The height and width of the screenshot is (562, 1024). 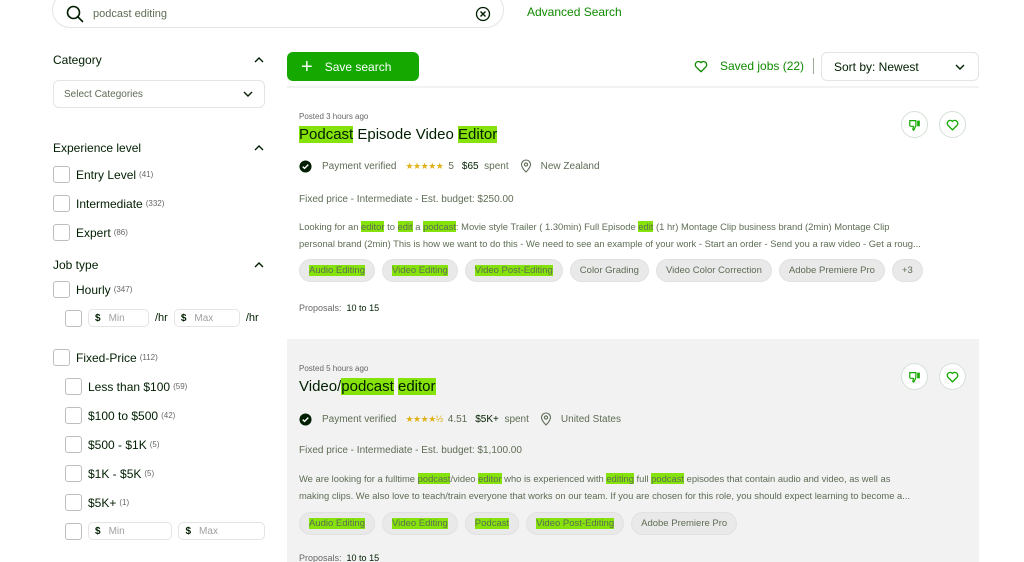 What do you see at coordinates (907, 270) in the screenshot?
I see `more-skills-tag: +3` at bounding box center [907, 270].